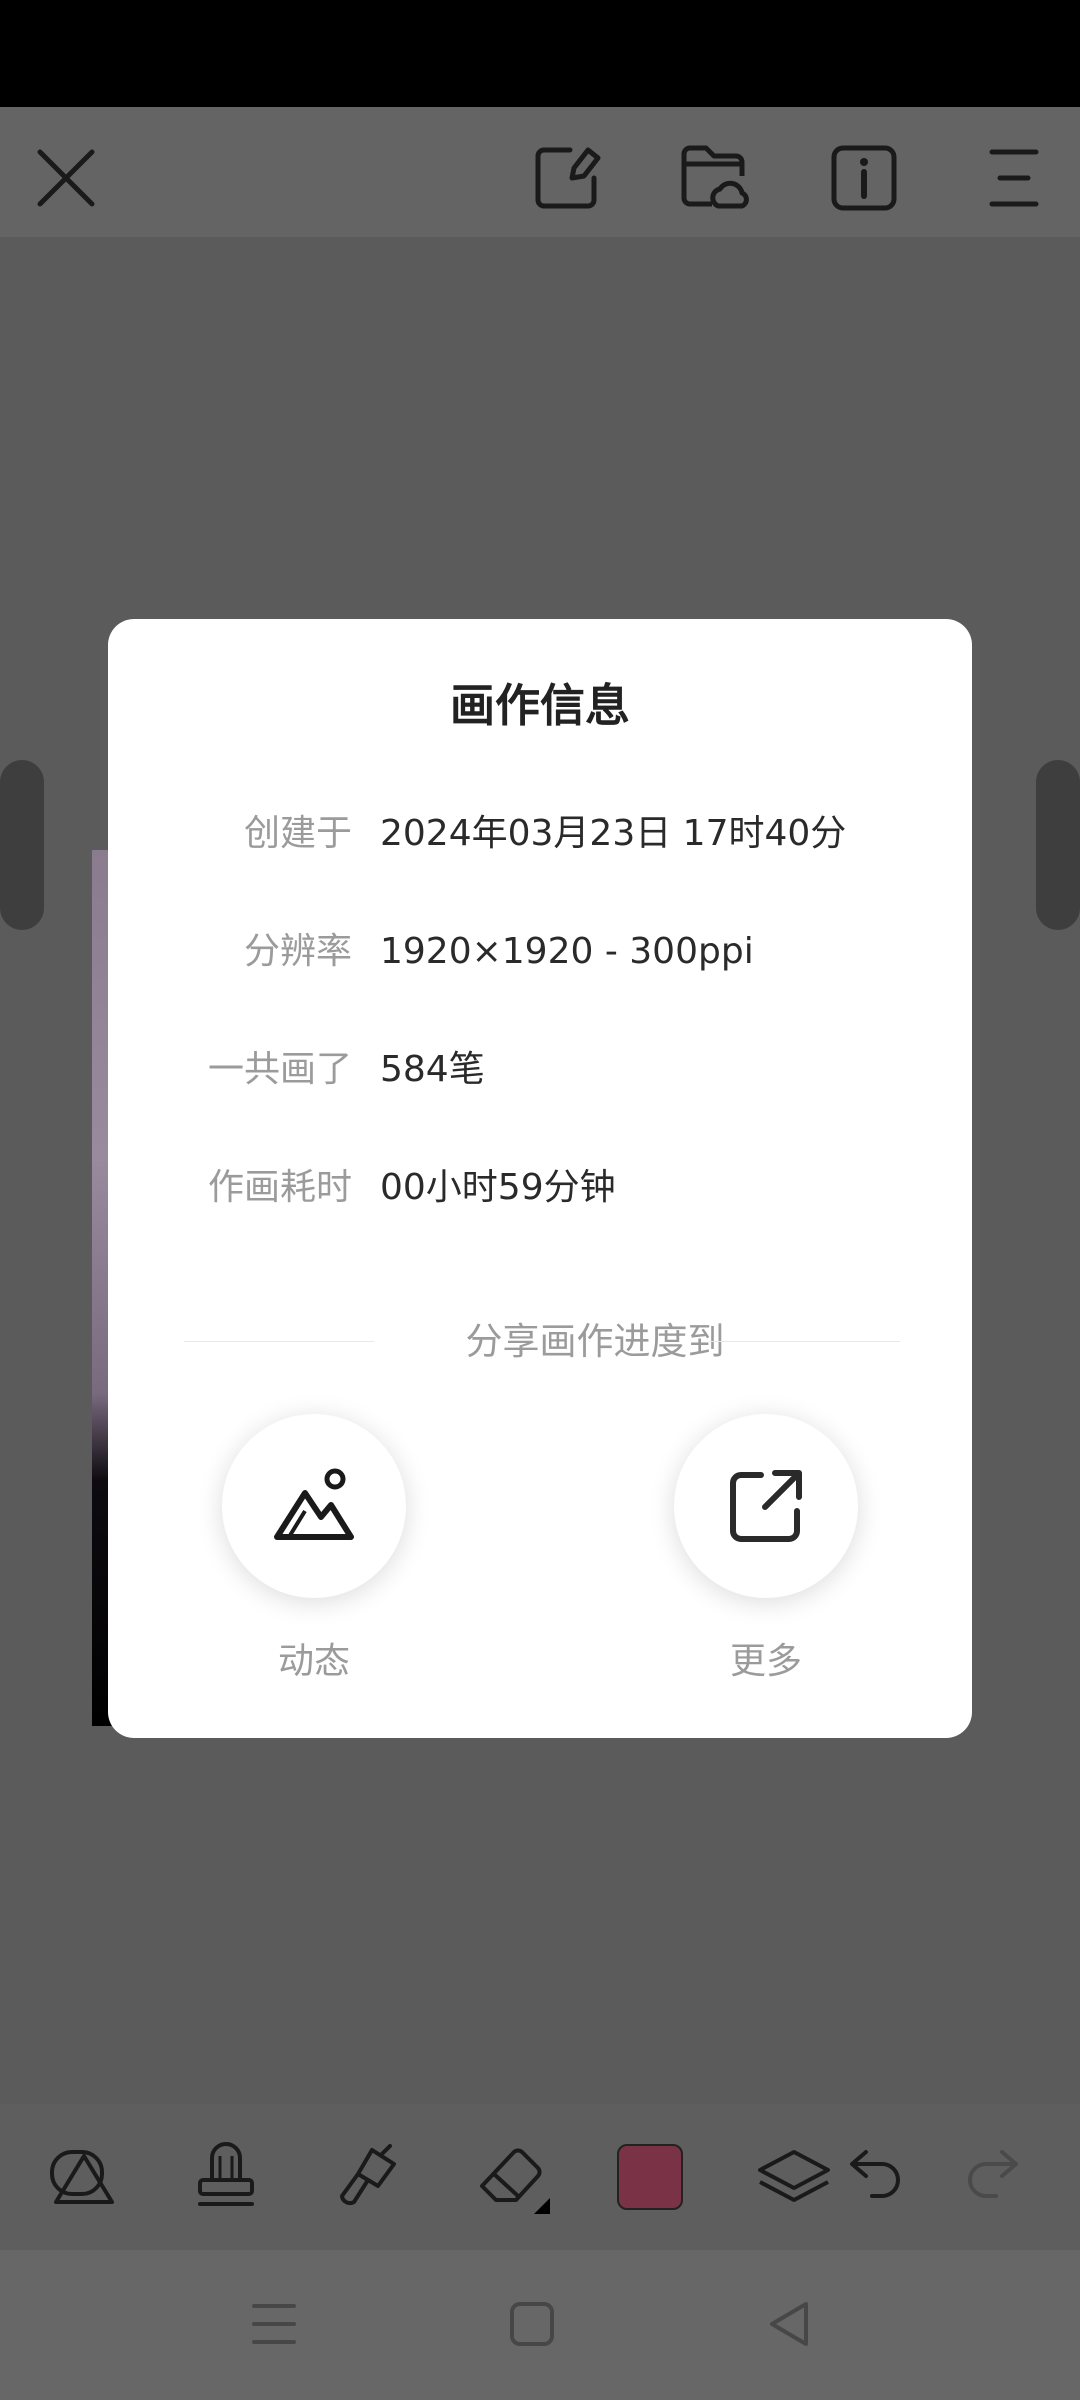 This screenshot has width=1080, height=2400. I want to click on home-icon, so click(532, 2324).